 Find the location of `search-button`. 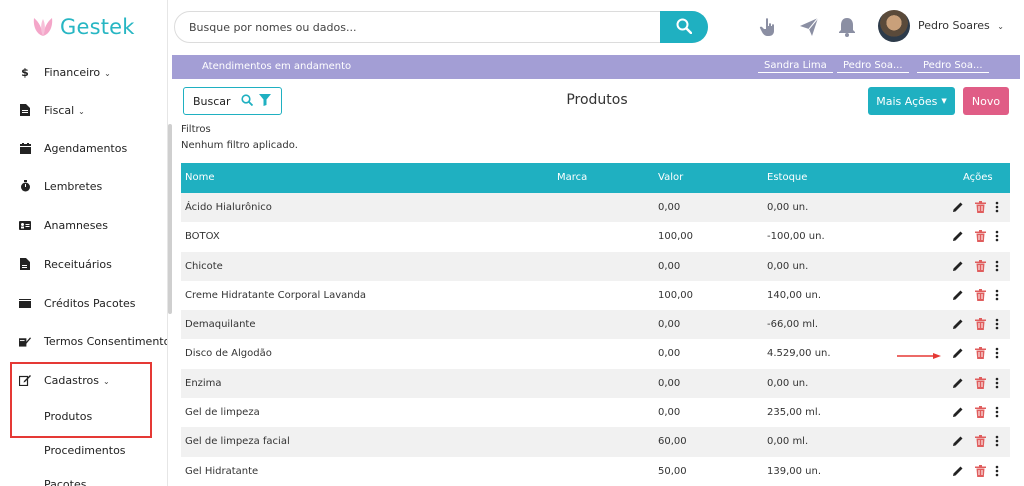

search-button is located at coordinates (684, 27).